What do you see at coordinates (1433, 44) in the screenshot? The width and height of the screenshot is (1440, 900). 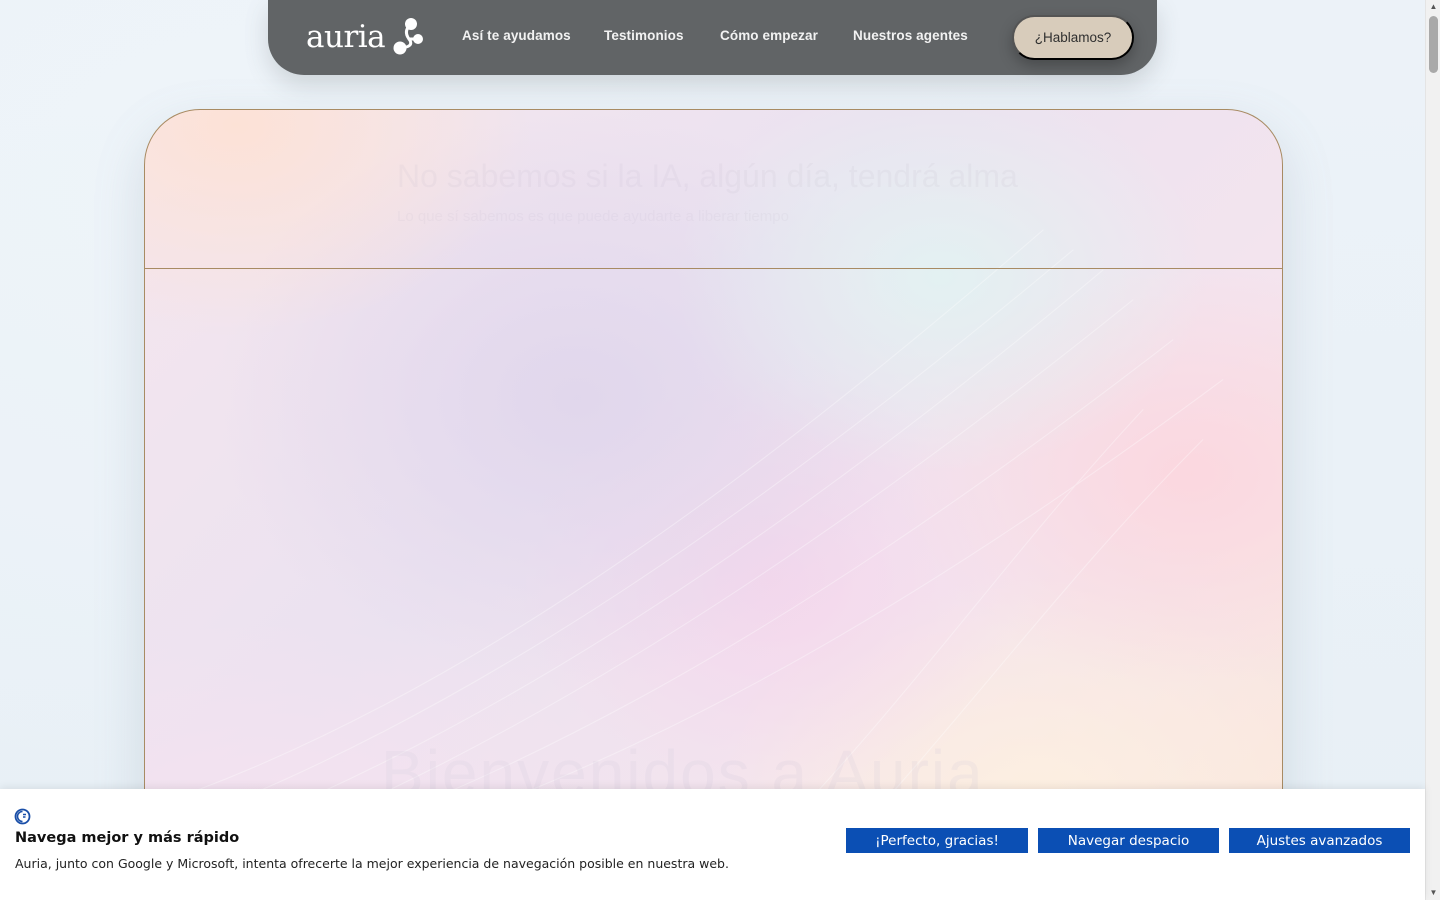 I see `scroll-thumb` at bounding box center [1433, 44].